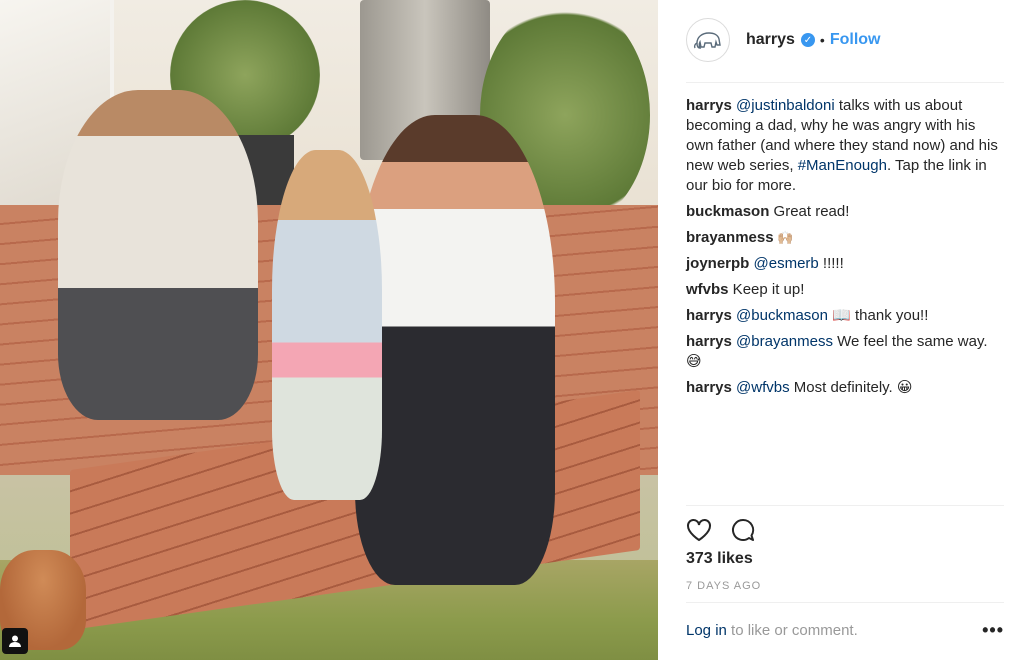  I want to click on comment-mention: @esmerb, so click(786, 263).